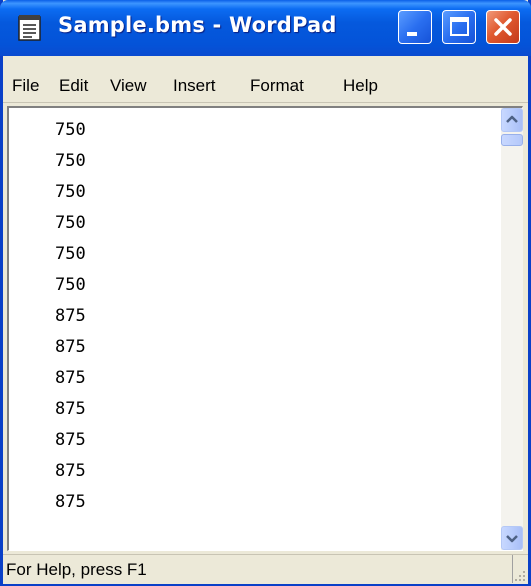  I want to click on title-bar: Sample.bms - WordPad, so click(265, 28).